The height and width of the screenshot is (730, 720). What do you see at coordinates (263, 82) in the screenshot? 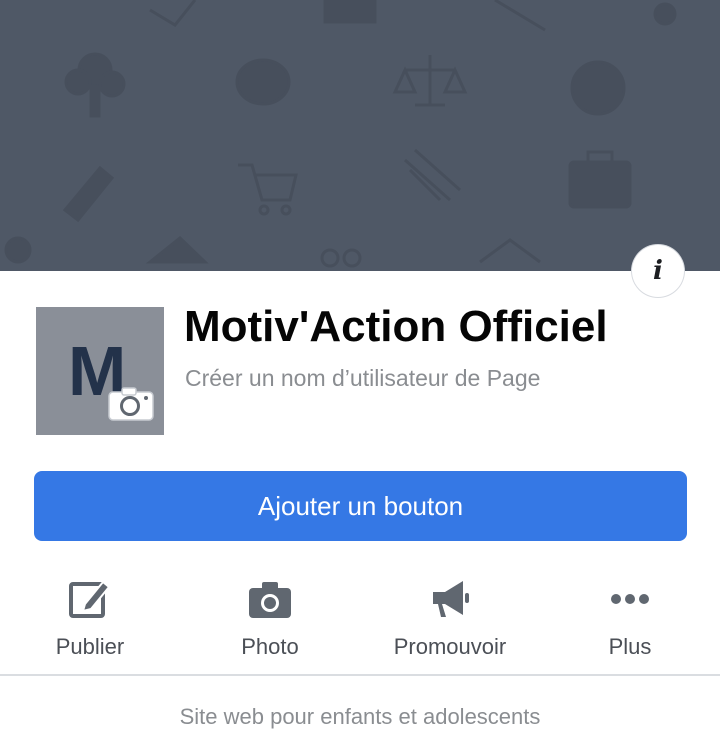
I see `palette-icon` at bounding box center [263, 82].